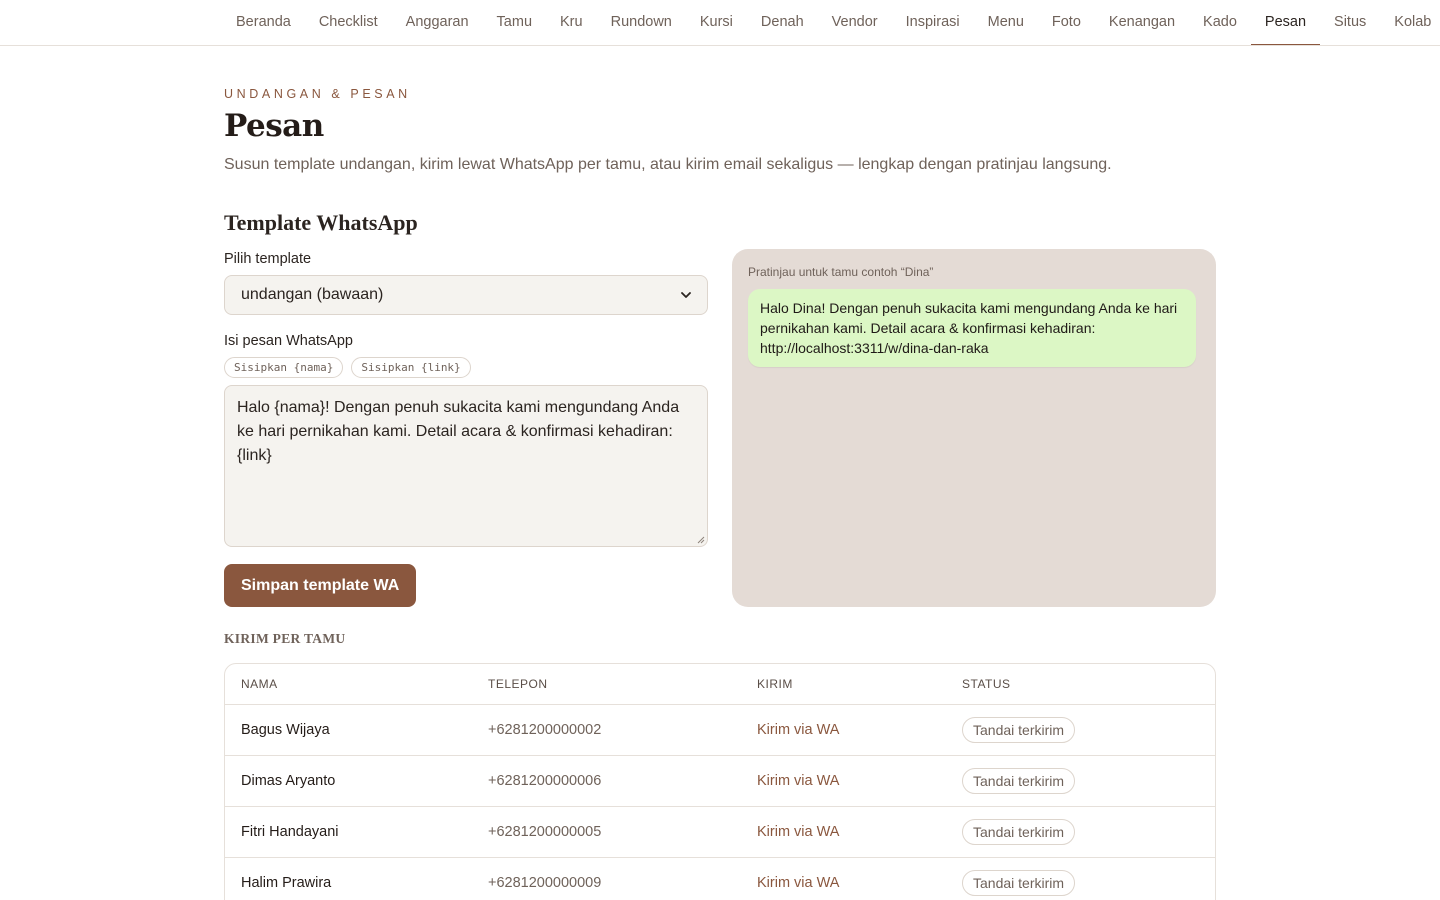 The width and height of the screenshot is (1440, 900). Describe the element at coordinates (571, 22) in the screenshot. I see `tab-kru: Kru` at that location.